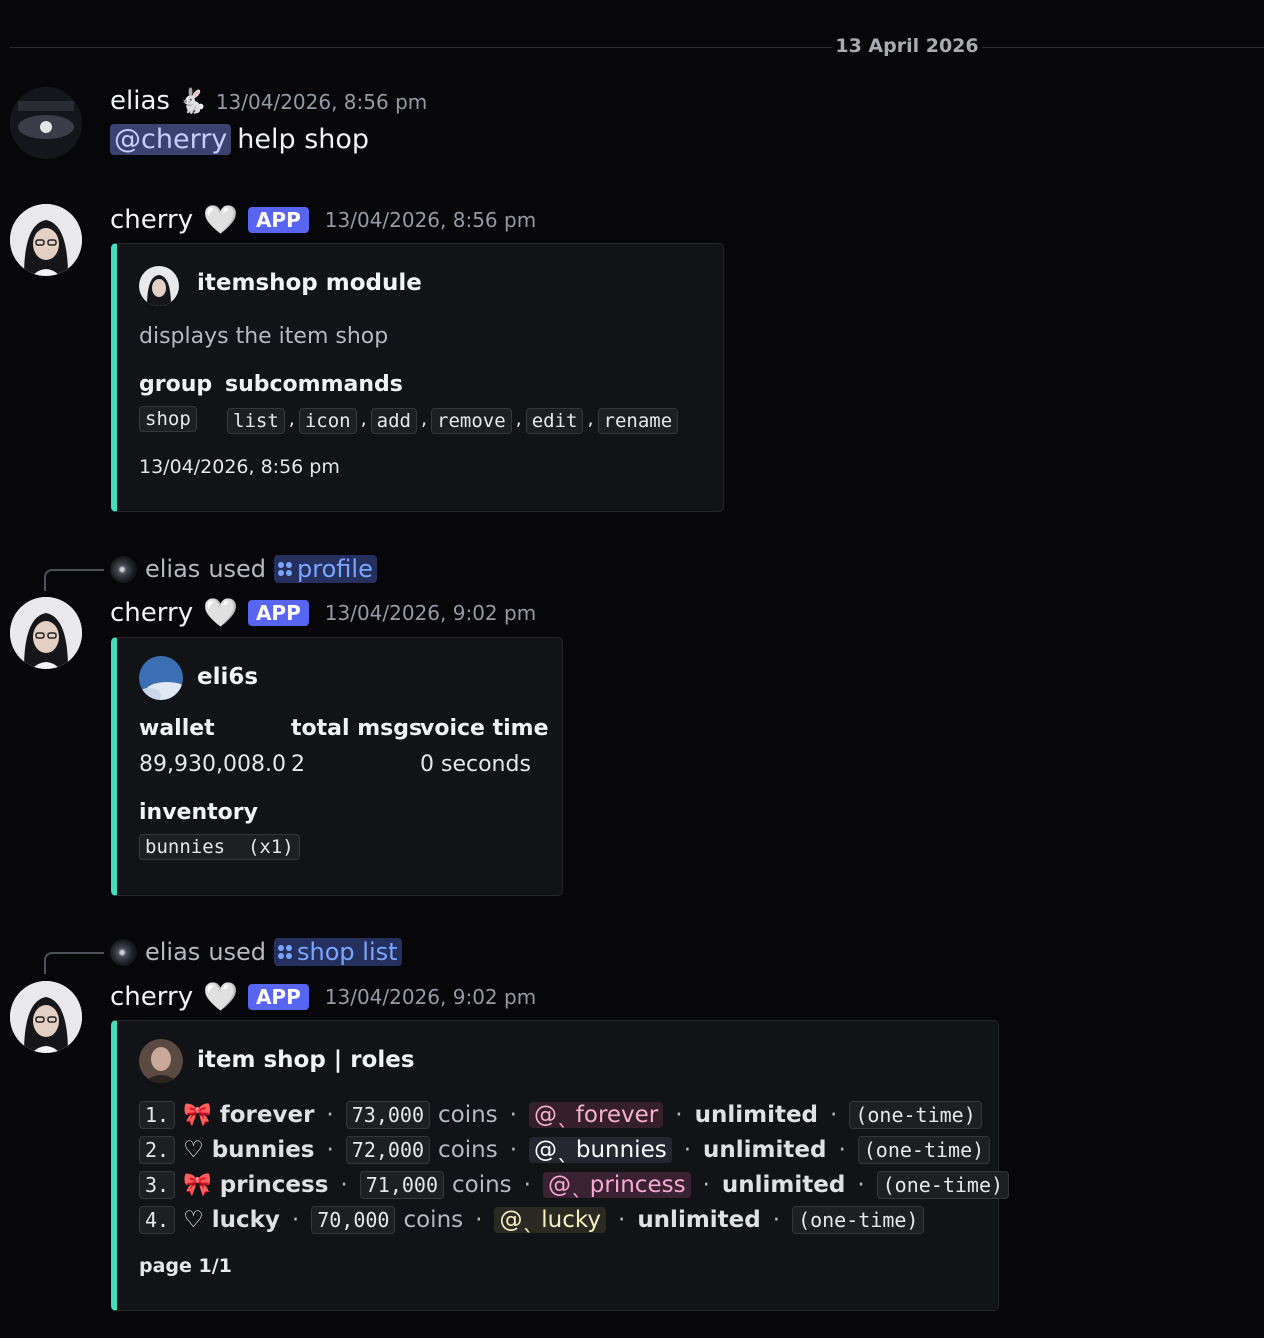 The height and width of the screenshot is (1338, 1264). Describe the element at coordinates (596, 1114) in the screenshot. I see `role-mention: @ˎ forever` at that location.